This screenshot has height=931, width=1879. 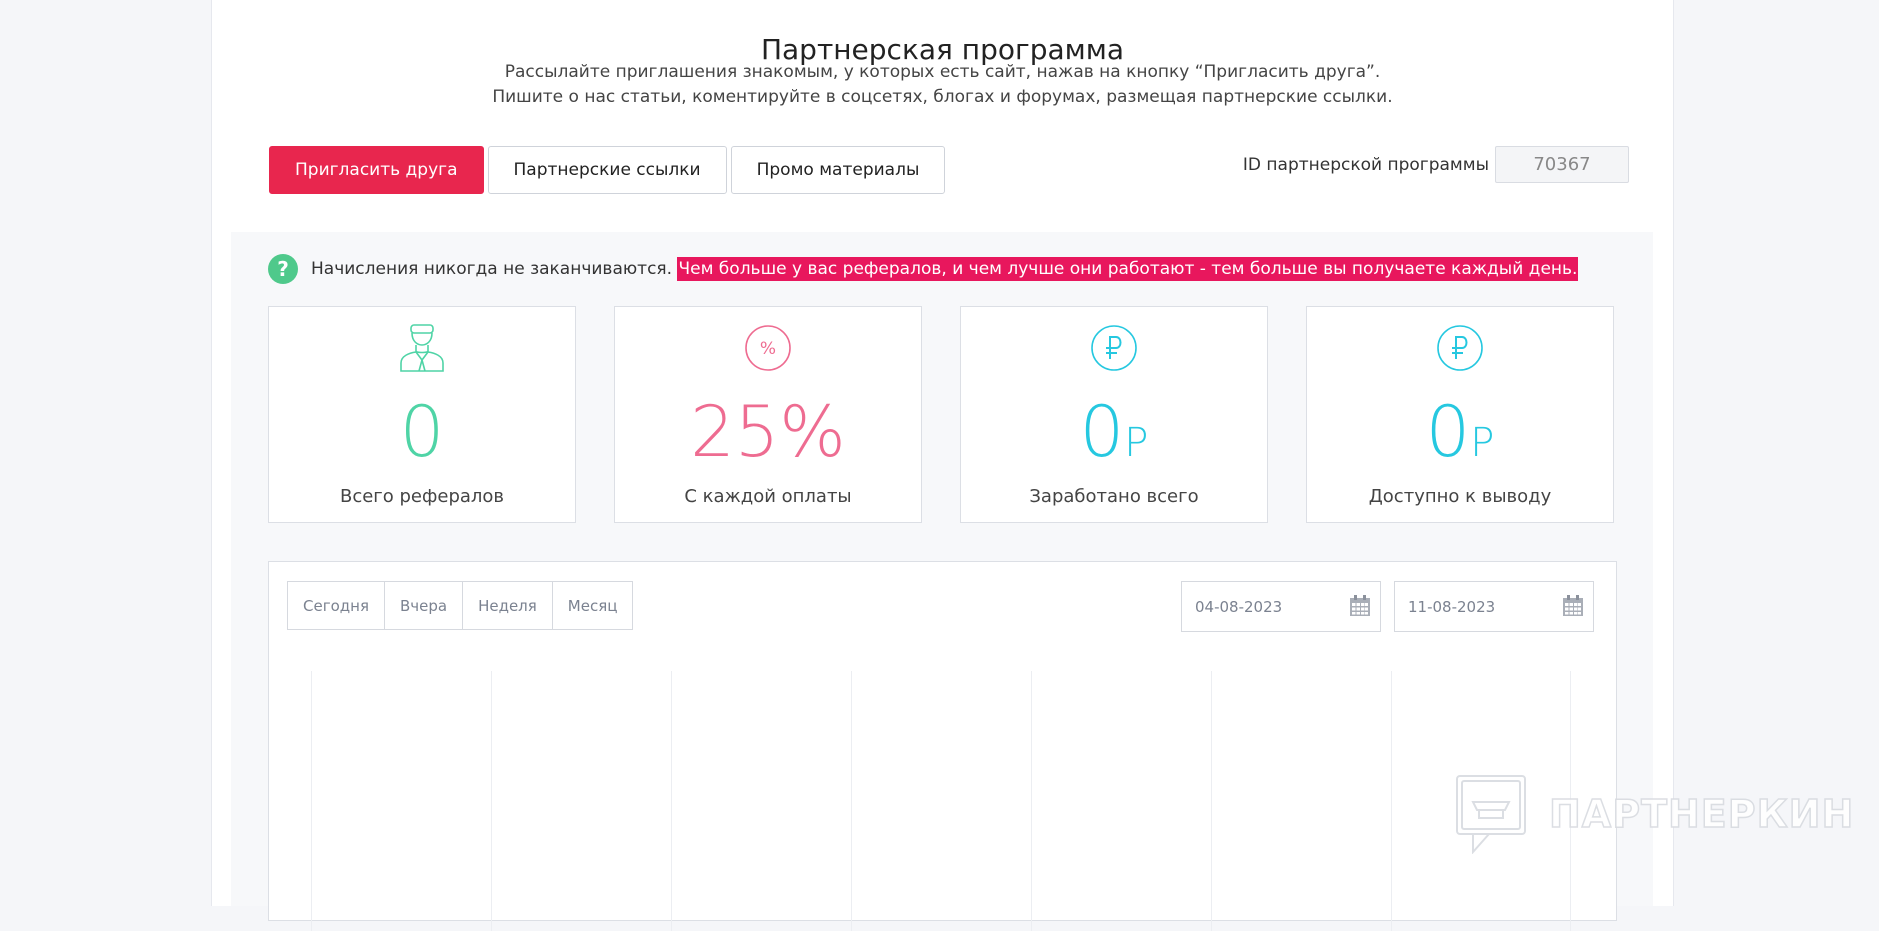 What do you see at coordinates (508, 605) in the screenshot?
I see `period-week-button: Неделя` at bounding box center [508, 605].